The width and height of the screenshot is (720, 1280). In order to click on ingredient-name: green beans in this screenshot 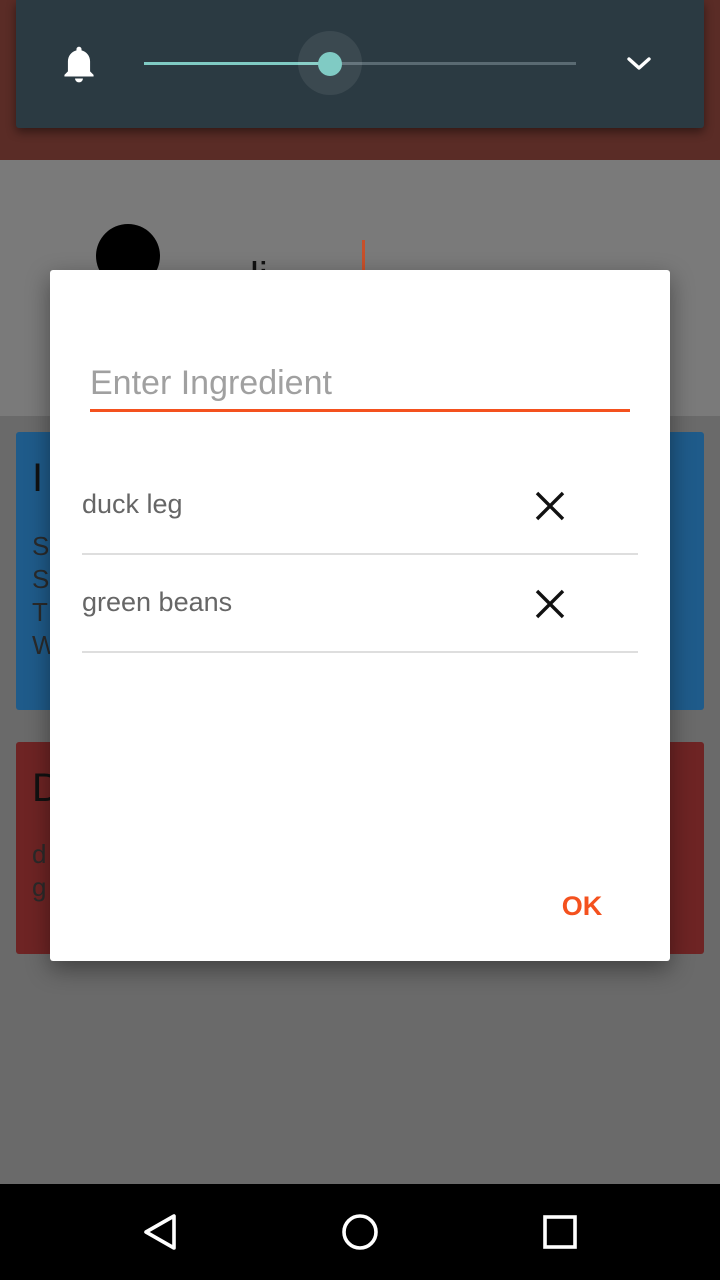, I will do `click(157, 602)`.